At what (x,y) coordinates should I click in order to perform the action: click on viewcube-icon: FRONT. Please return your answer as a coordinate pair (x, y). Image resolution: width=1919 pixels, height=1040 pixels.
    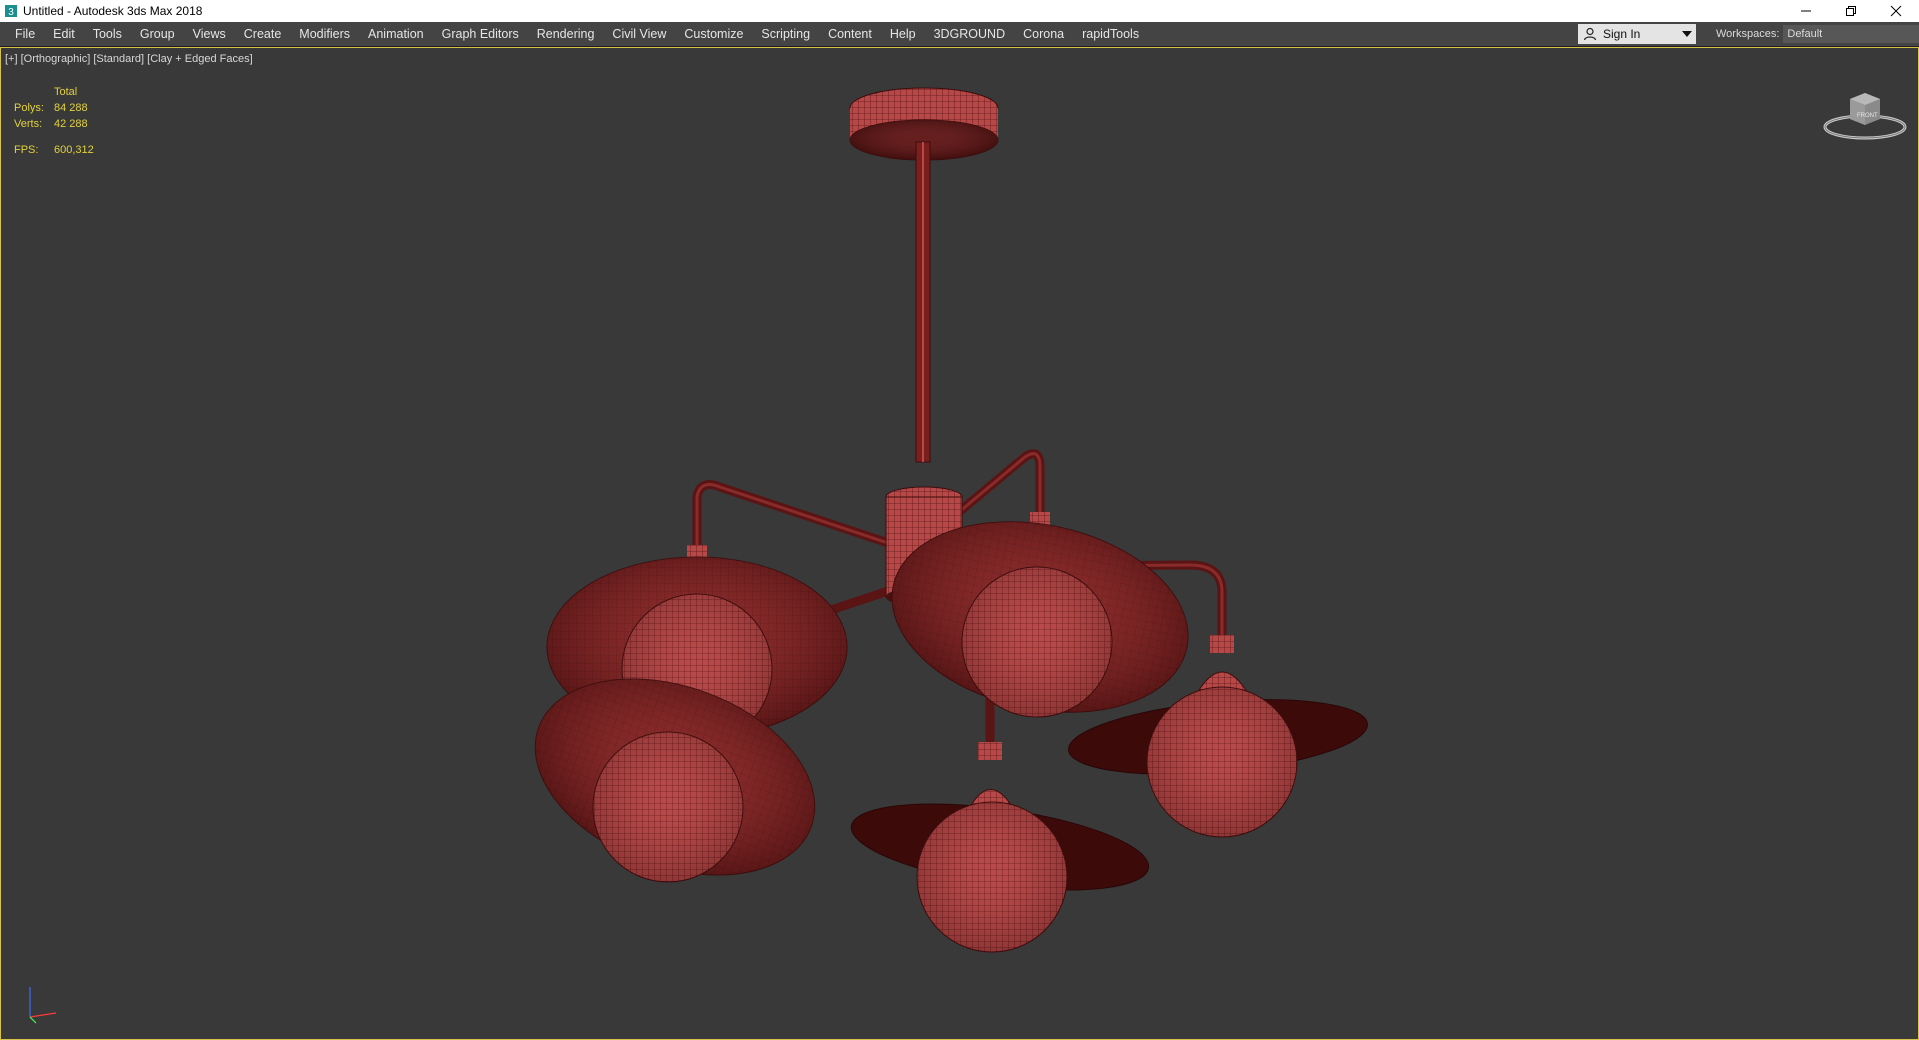
    Looking at the image, I should click on (1865, 112).